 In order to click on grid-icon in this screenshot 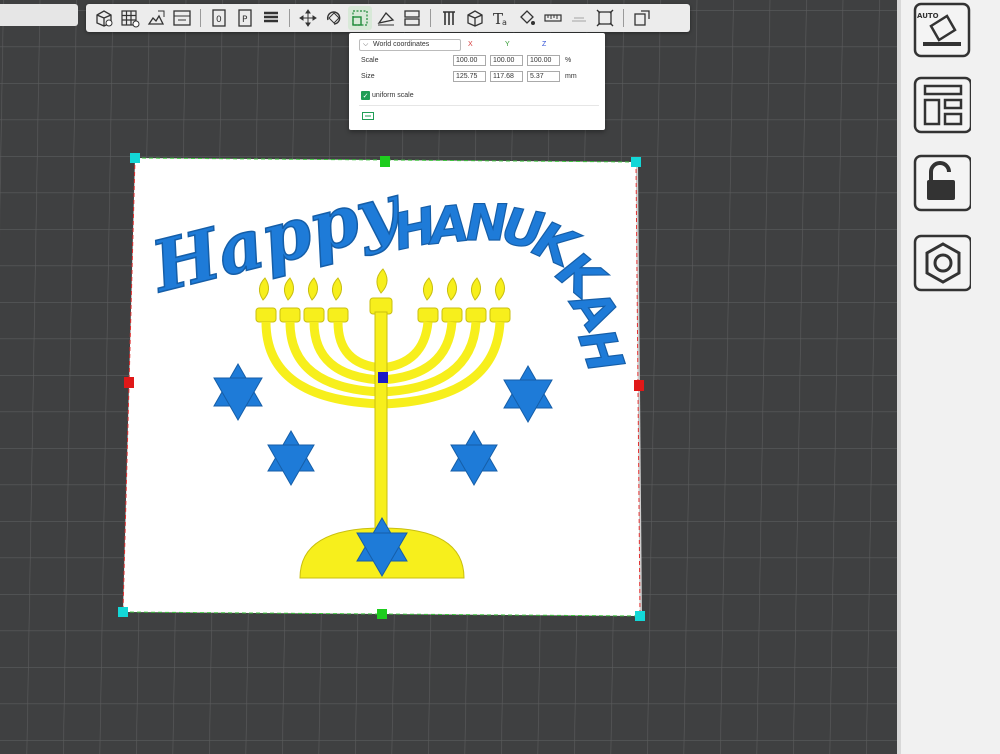, I will do `click(130, 19)`.